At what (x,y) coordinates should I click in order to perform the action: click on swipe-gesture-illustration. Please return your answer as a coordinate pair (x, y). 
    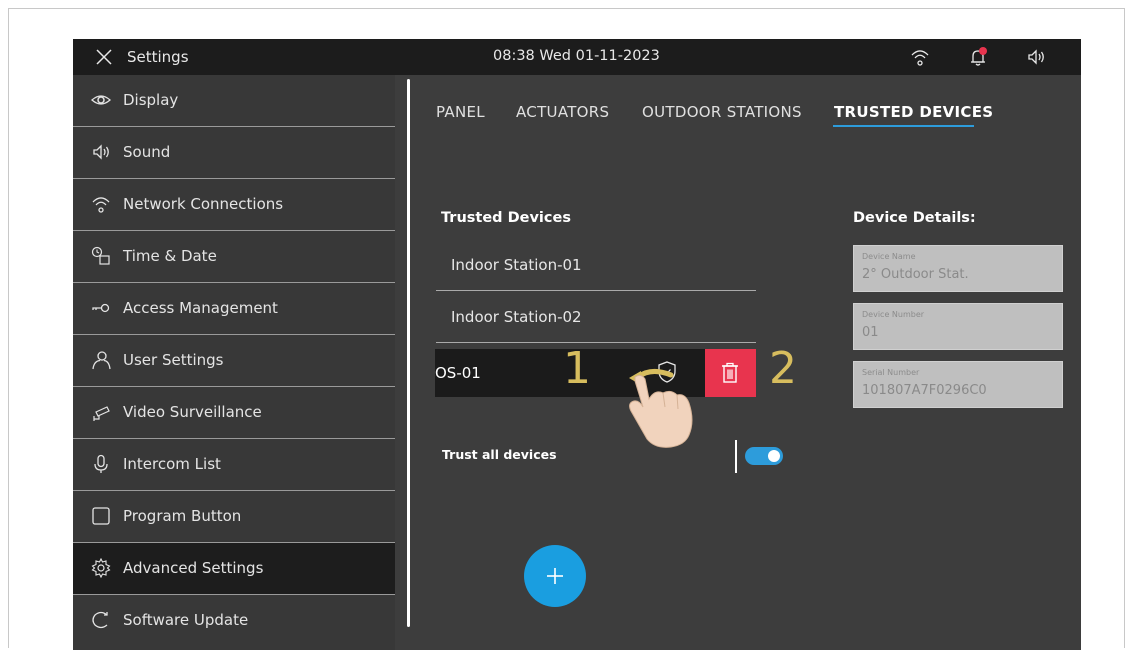
    Looking at the image, I should click on (661, 408).